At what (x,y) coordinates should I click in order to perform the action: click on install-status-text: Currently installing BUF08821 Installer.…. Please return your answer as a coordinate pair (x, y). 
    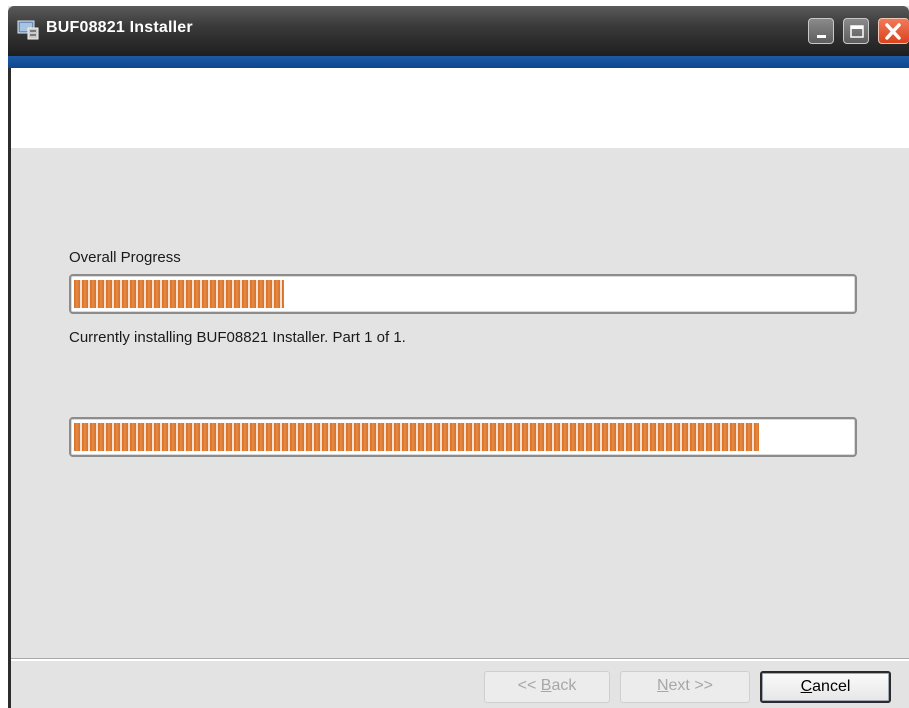
    Looking at the image, I should click on (237, 337).